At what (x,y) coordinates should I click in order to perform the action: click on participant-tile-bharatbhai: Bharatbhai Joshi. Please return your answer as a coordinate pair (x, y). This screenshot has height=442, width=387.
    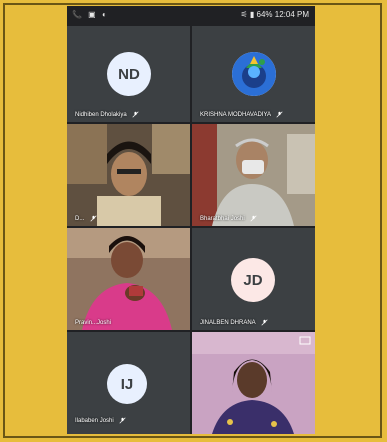
    Looking at the image, I should click on (253, 175).